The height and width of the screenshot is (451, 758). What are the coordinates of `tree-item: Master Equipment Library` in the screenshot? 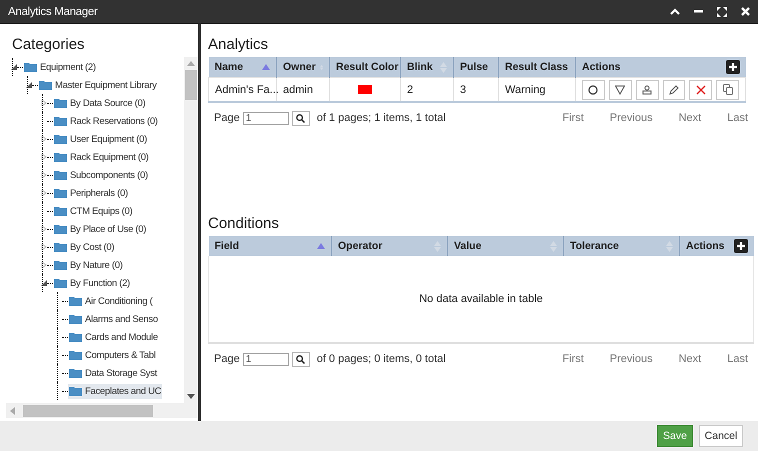 It's located at (98, 85).